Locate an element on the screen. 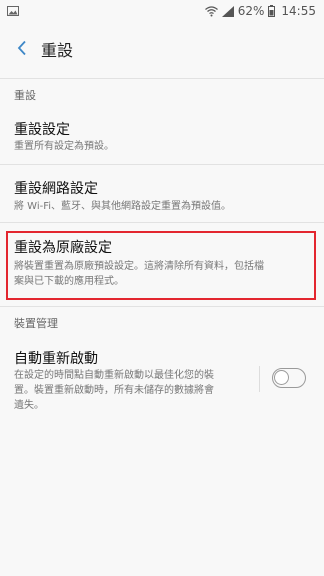 This screenshot has height=576, width=324. auto-restart-toggle is located at coordinates (289, 378).